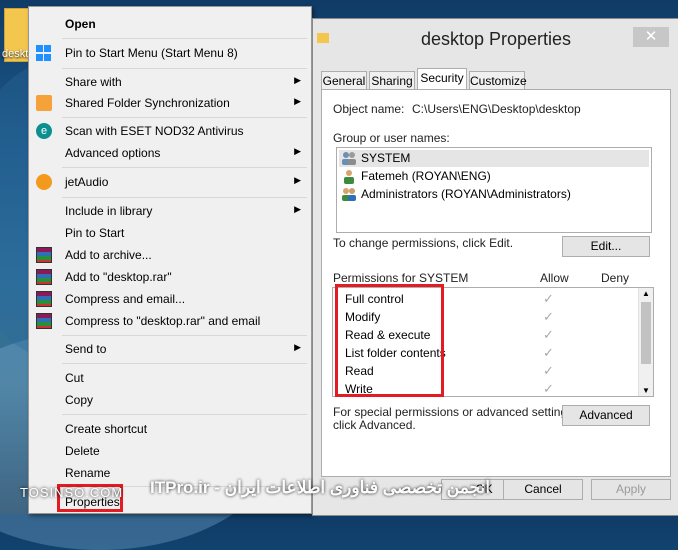 Image resolution: width=678 pixels, height=550 pixels. Describe the element at coordinates (631, 489) in the screenshot. I see `apply-button: Apply` at that location.